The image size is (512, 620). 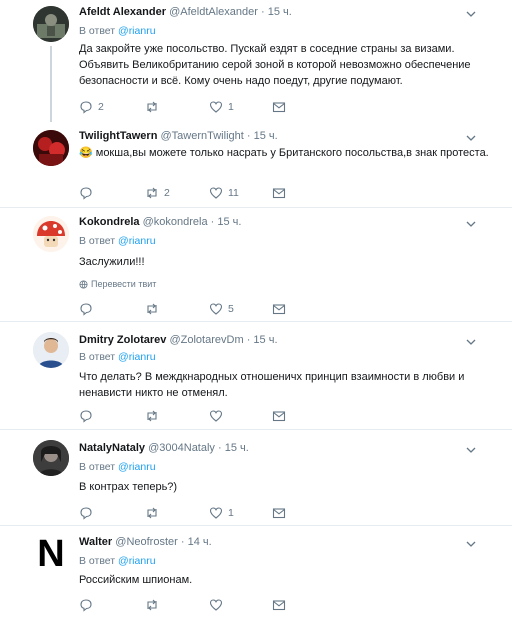 I want to click on user-handle: @3004Nataly, so click(x=181, y=448).